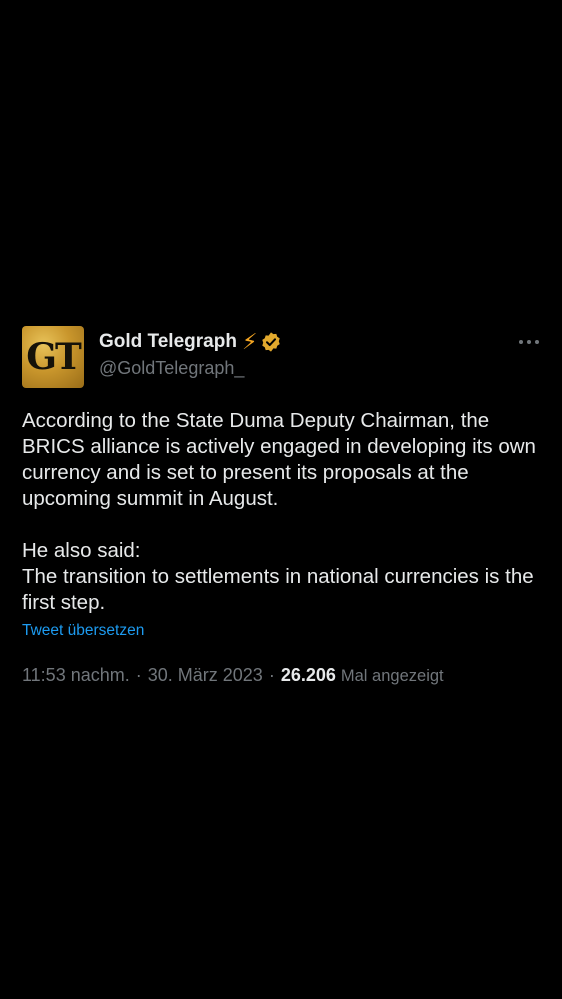  What do you see at coordinates (168, 342) in the screenshot?
I see `author-display-name: Gold Telegraph` at bounding box center [168, 342].